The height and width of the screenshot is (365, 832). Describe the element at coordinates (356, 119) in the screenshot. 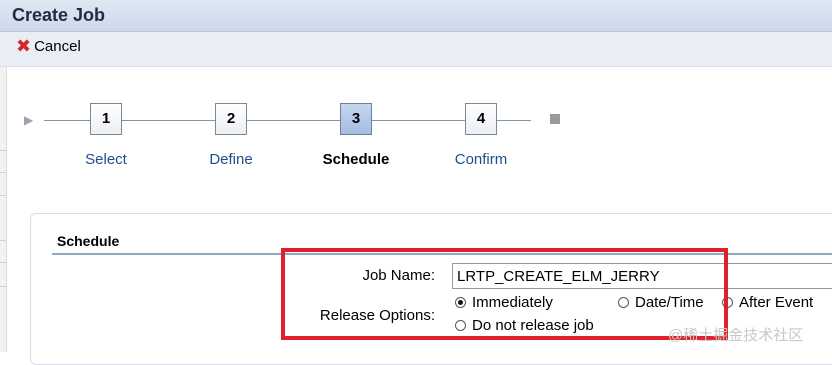

I see `step-3-box: 3` at that location.